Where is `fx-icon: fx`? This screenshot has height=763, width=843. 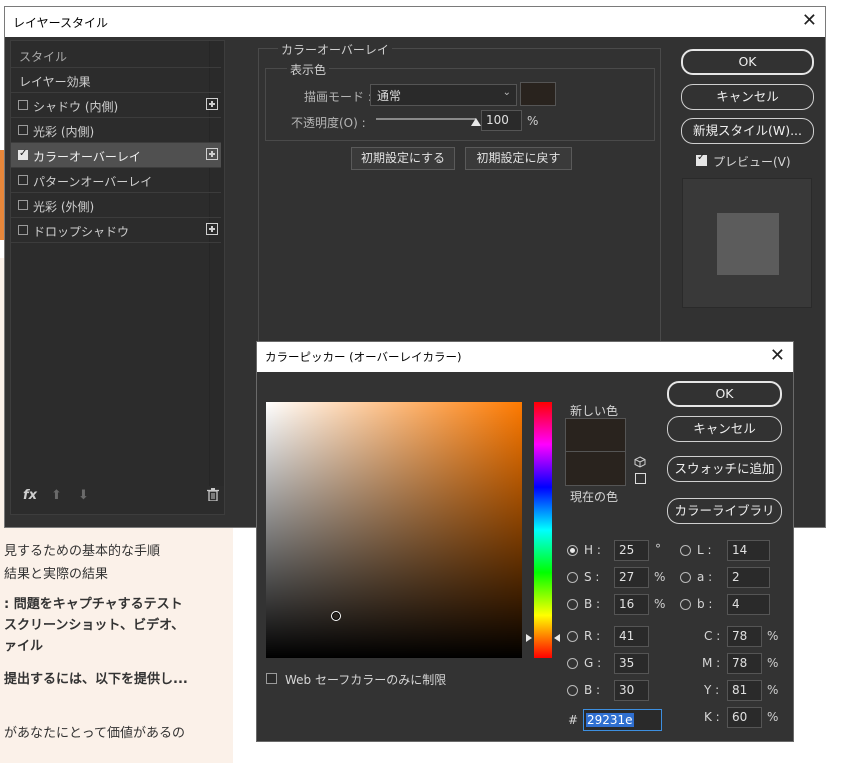 fx-icon: fx is located at coordinates (30, 495).